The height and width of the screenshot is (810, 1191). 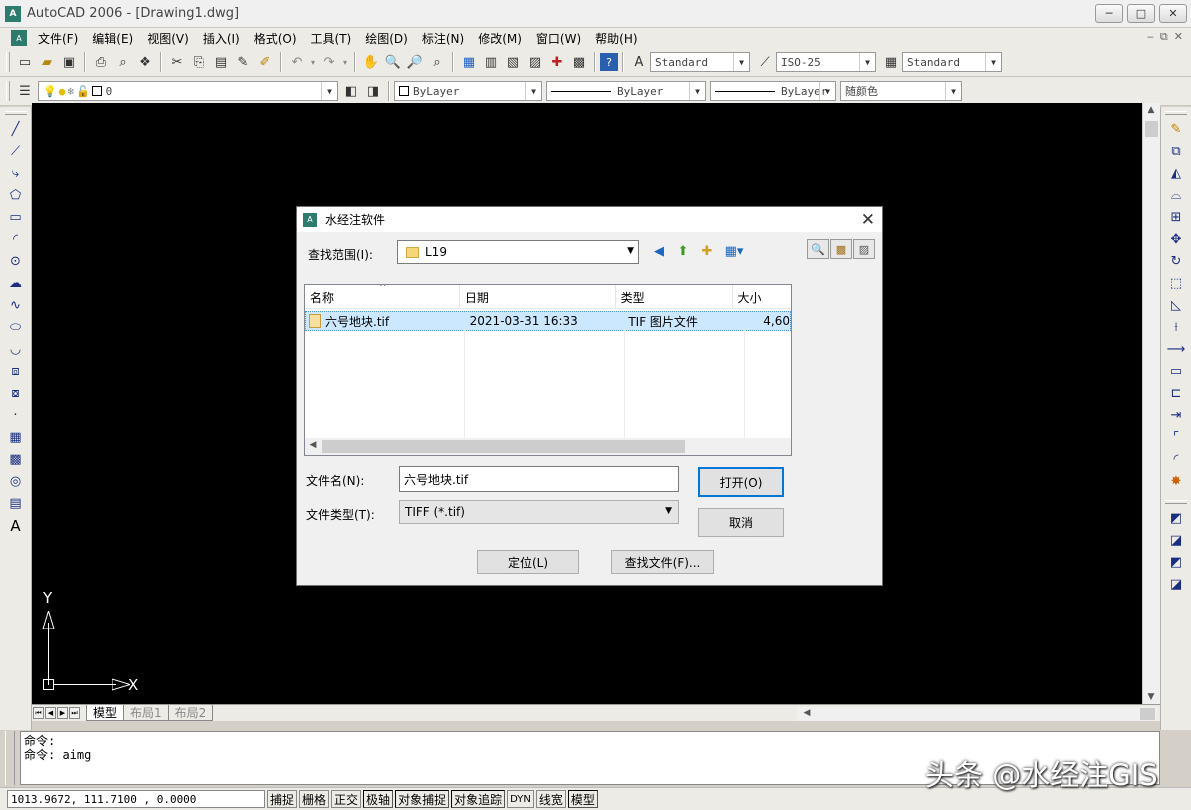 What do you see at coordinates (16, 305) in the screenshot?
I see `spline-icon: ∿` at bounding box center [16, 305].